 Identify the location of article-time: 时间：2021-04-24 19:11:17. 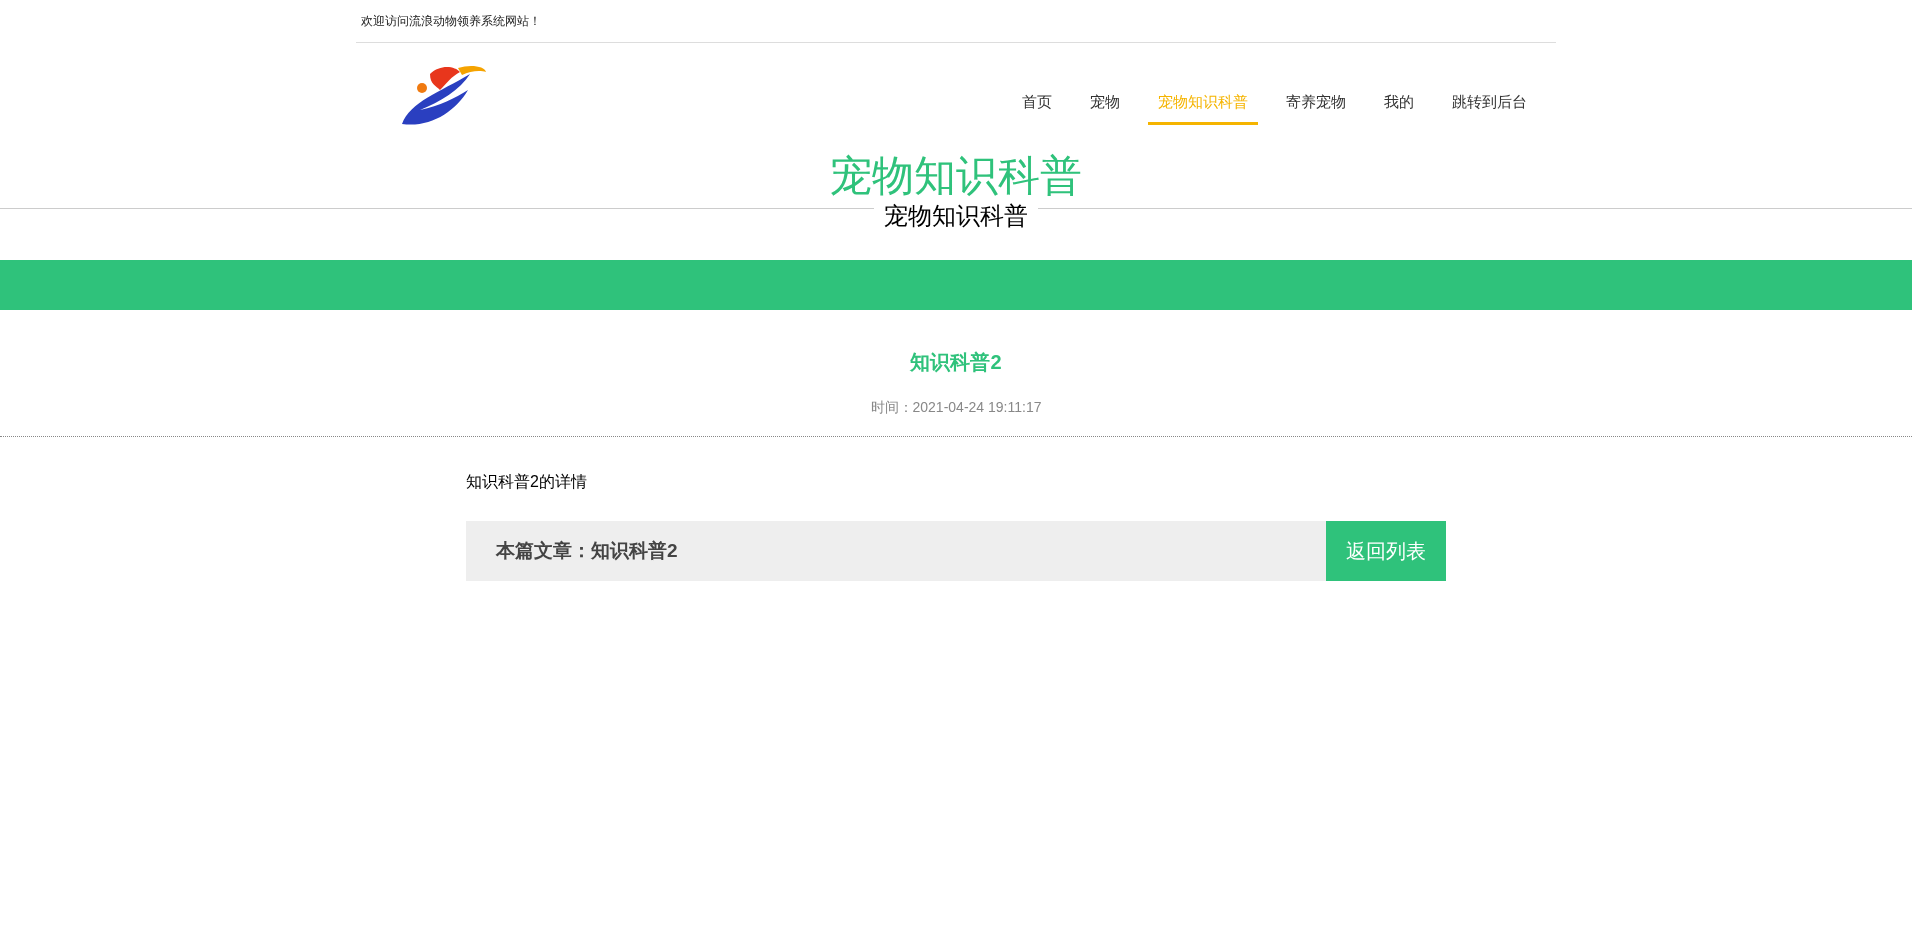
(956, 407).